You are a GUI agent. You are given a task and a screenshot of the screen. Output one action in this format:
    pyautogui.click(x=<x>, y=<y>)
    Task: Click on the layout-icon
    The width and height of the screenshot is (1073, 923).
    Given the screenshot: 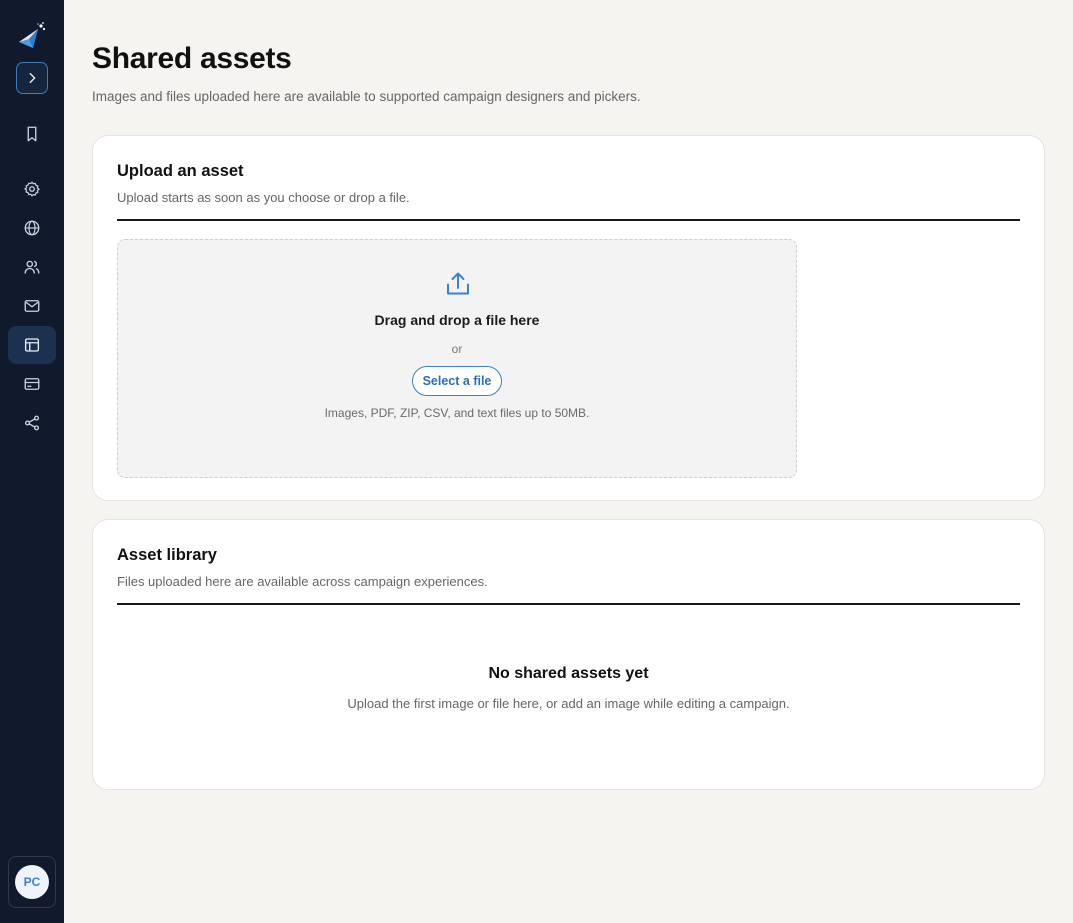 What is the action you would take?
    pyautogui.click(x=32, y=345)
    